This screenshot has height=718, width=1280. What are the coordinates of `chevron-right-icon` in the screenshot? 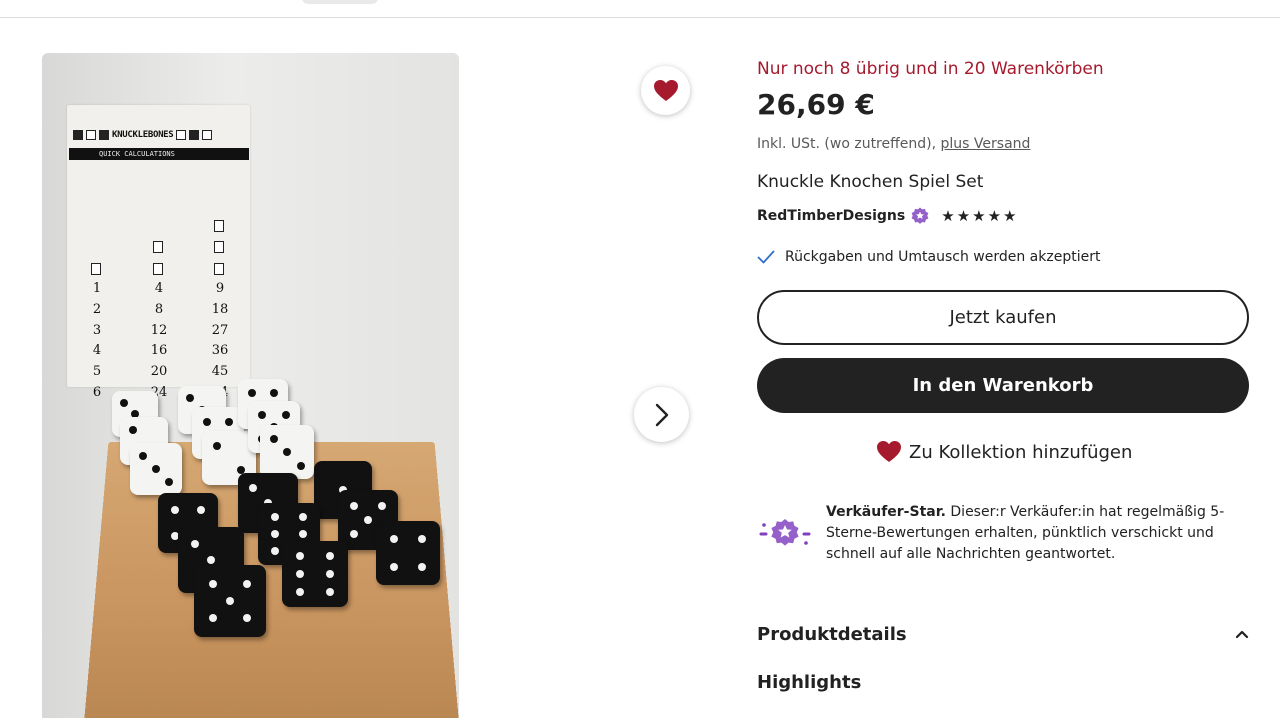 It's located at (661, 414).